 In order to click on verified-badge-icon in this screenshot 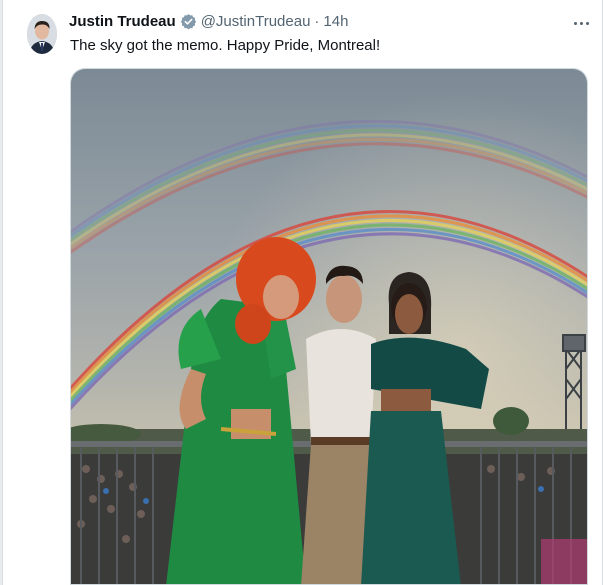, I will do `click(188, 21)`.